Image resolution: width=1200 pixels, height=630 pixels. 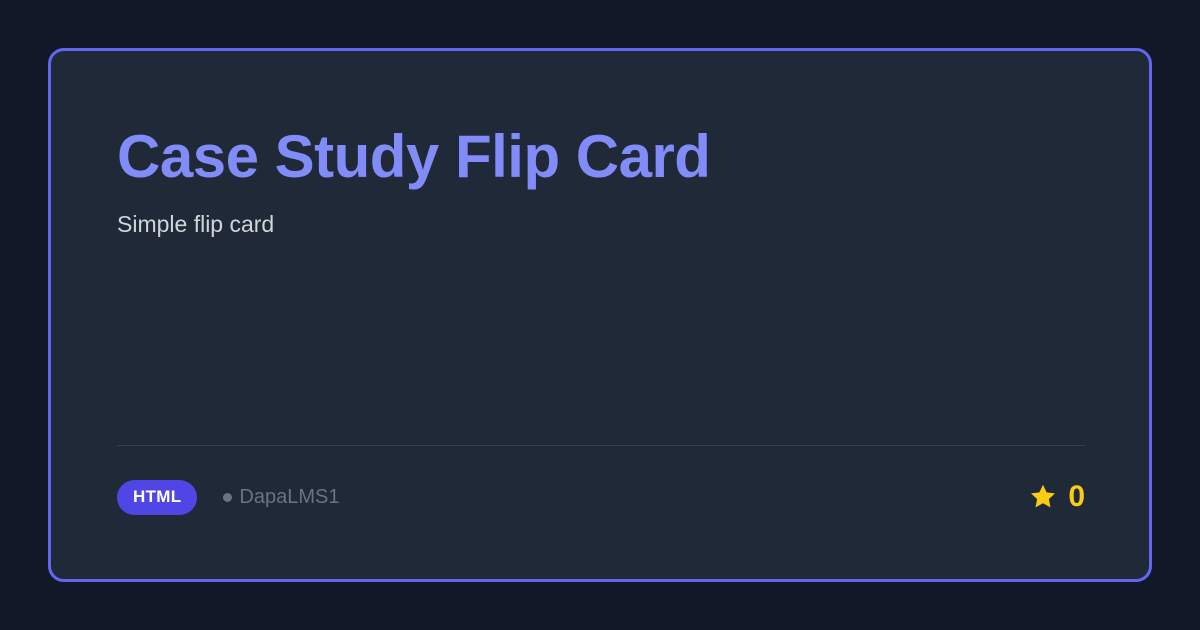 I want to click on card-footer: HTML DapaLMS1 0, so click(x=601, y=497).